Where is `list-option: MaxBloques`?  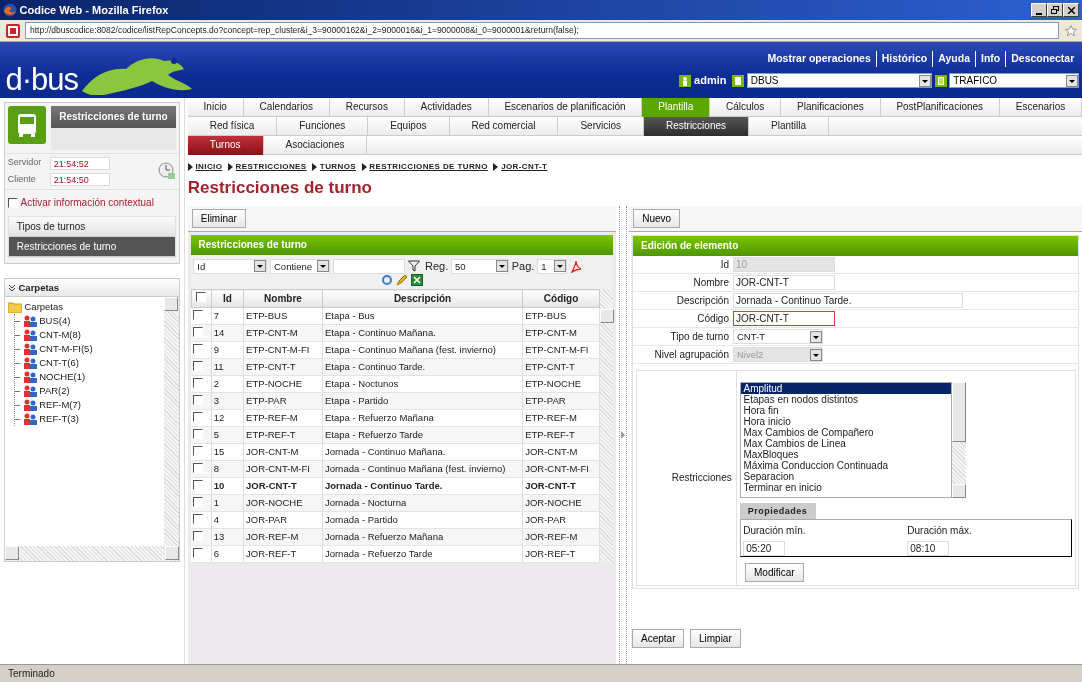
list-option: MaxBloques is located at coordinates (845, 454).